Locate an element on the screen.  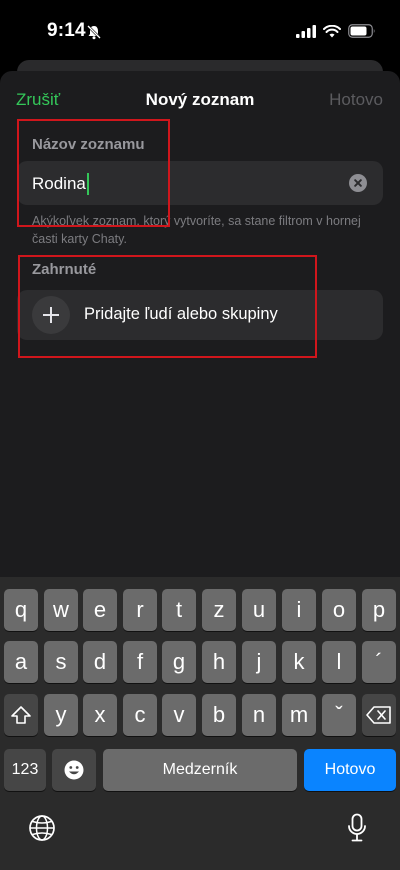
emoji-key is located at coordinates (74, 770).